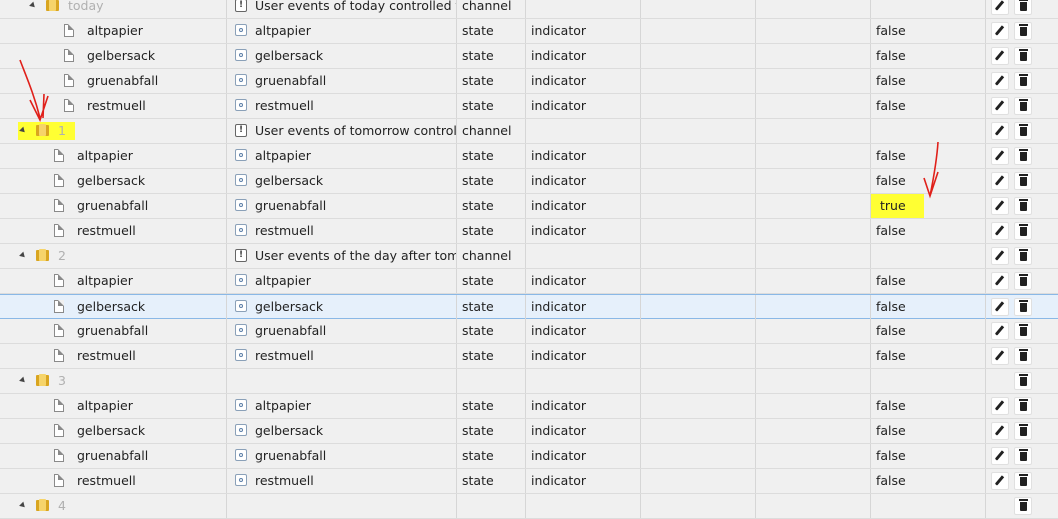  What do you see at coordinates (113, 506) in the screenshot?
I see `id-cell: 4` at bounding box center [113, 506].